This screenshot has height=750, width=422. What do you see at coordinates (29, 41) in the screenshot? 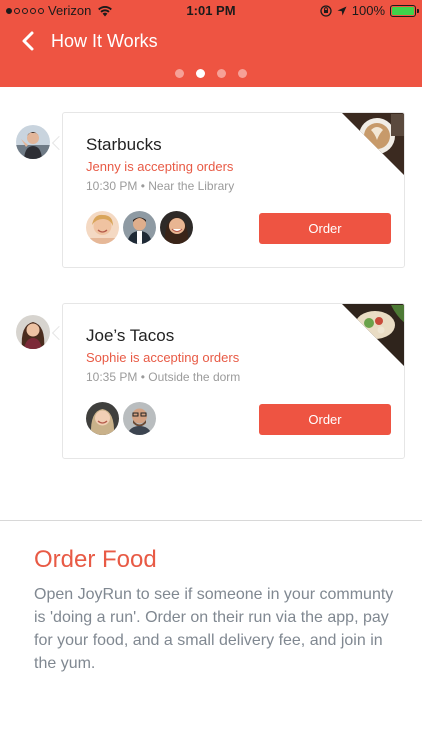
I see `chevron-left-icon` at bounding box center [29, 41].